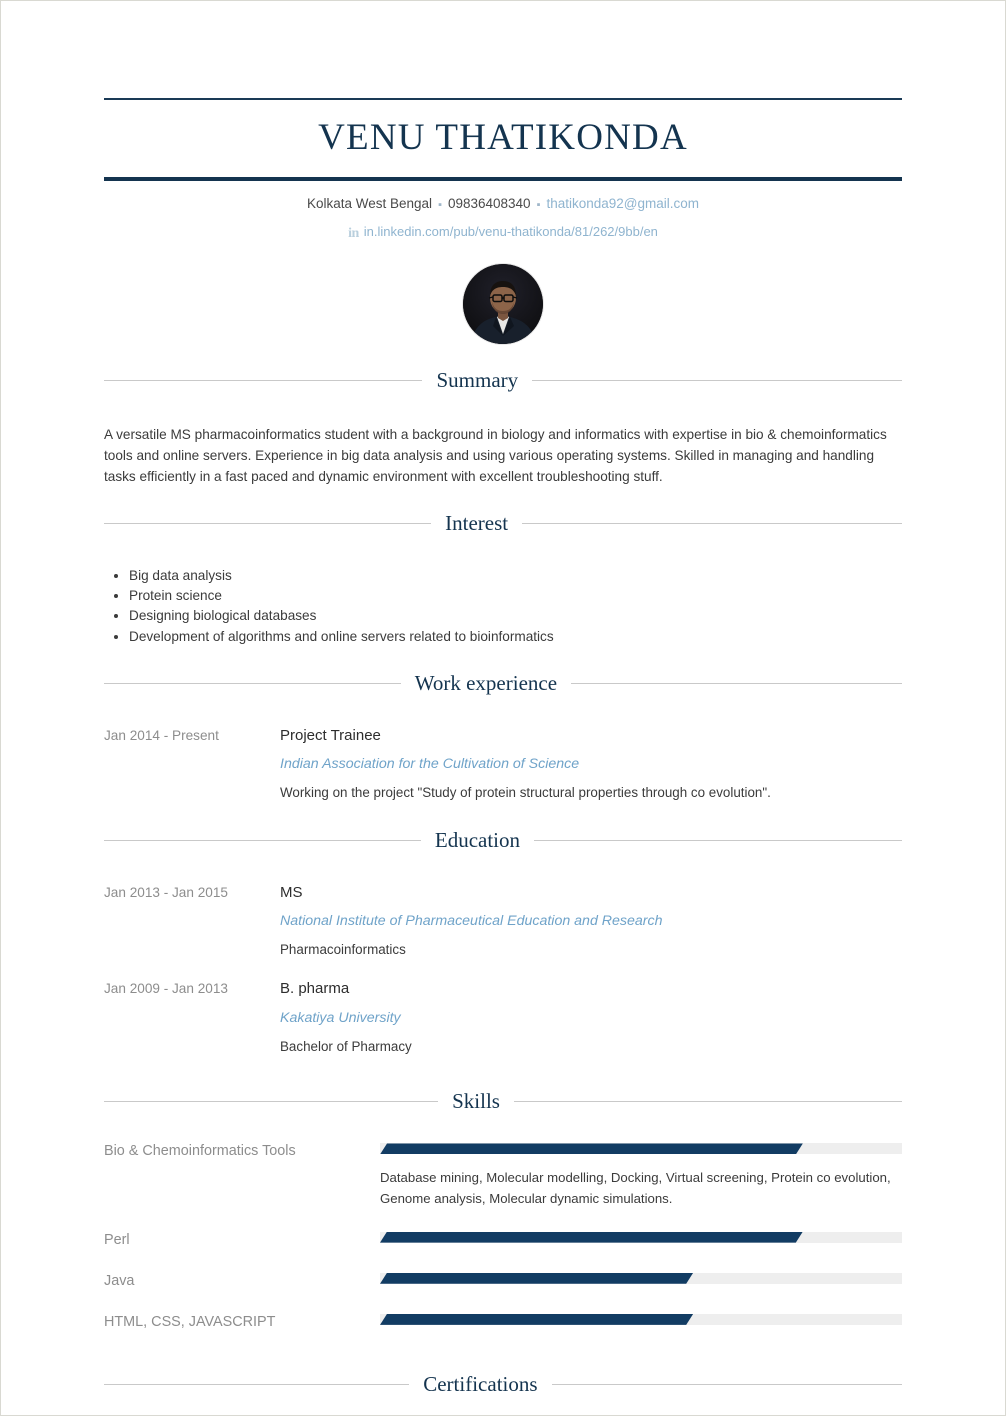 The image size is (1006, 1416). I want to click on section-title-education: Education, so click(477, 839).